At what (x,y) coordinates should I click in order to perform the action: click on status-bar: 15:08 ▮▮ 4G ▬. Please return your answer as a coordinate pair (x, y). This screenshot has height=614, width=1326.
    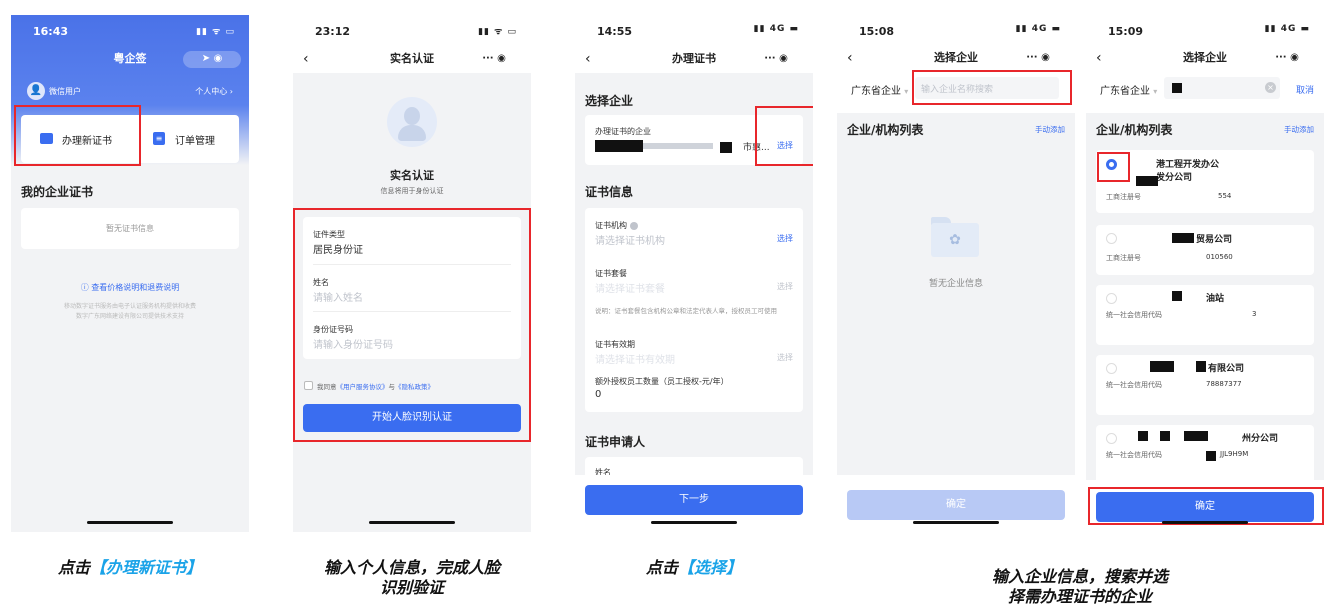
    Looking at the image, I should click on (956, 30).